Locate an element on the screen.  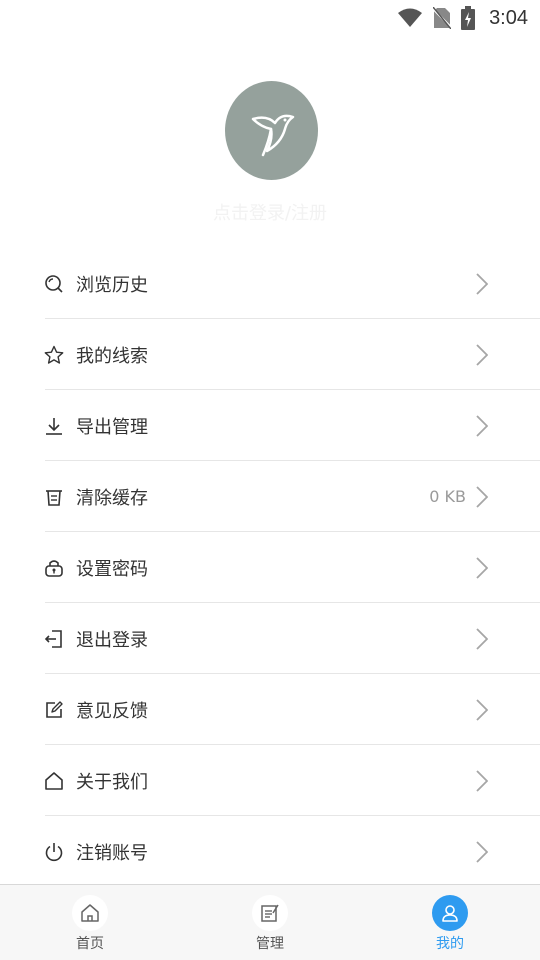
star-icon is located at coordinates (54, 355).